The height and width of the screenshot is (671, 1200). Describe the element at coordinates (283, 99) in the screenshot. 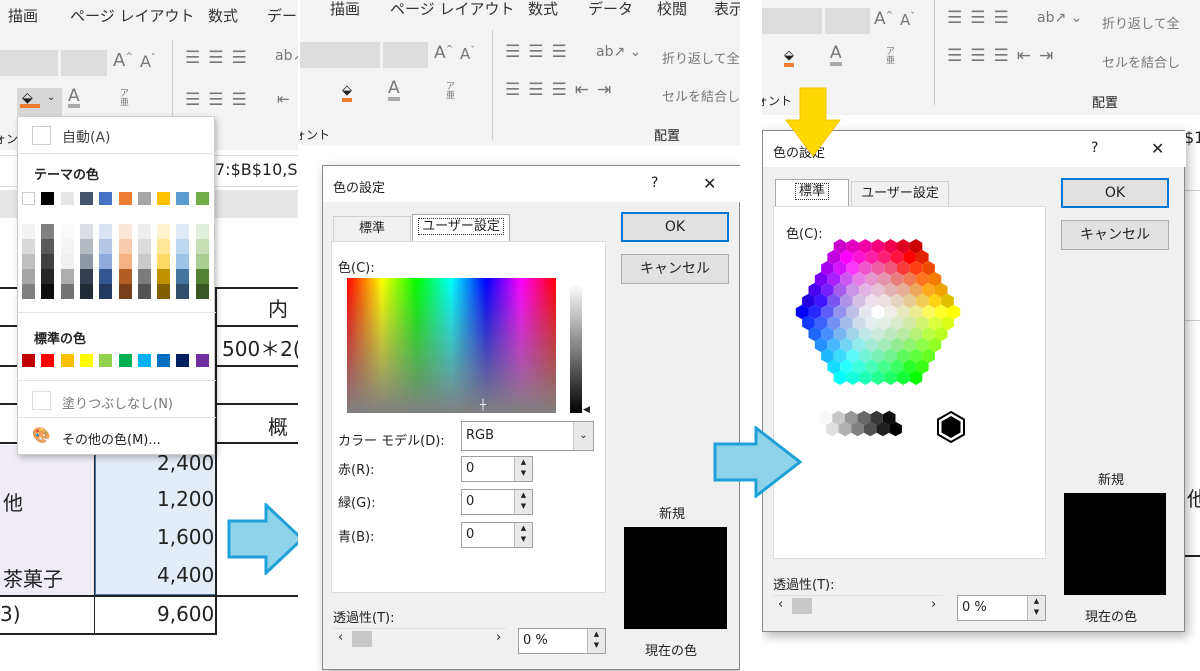

I see `indent-icon: ⇤` at that location.